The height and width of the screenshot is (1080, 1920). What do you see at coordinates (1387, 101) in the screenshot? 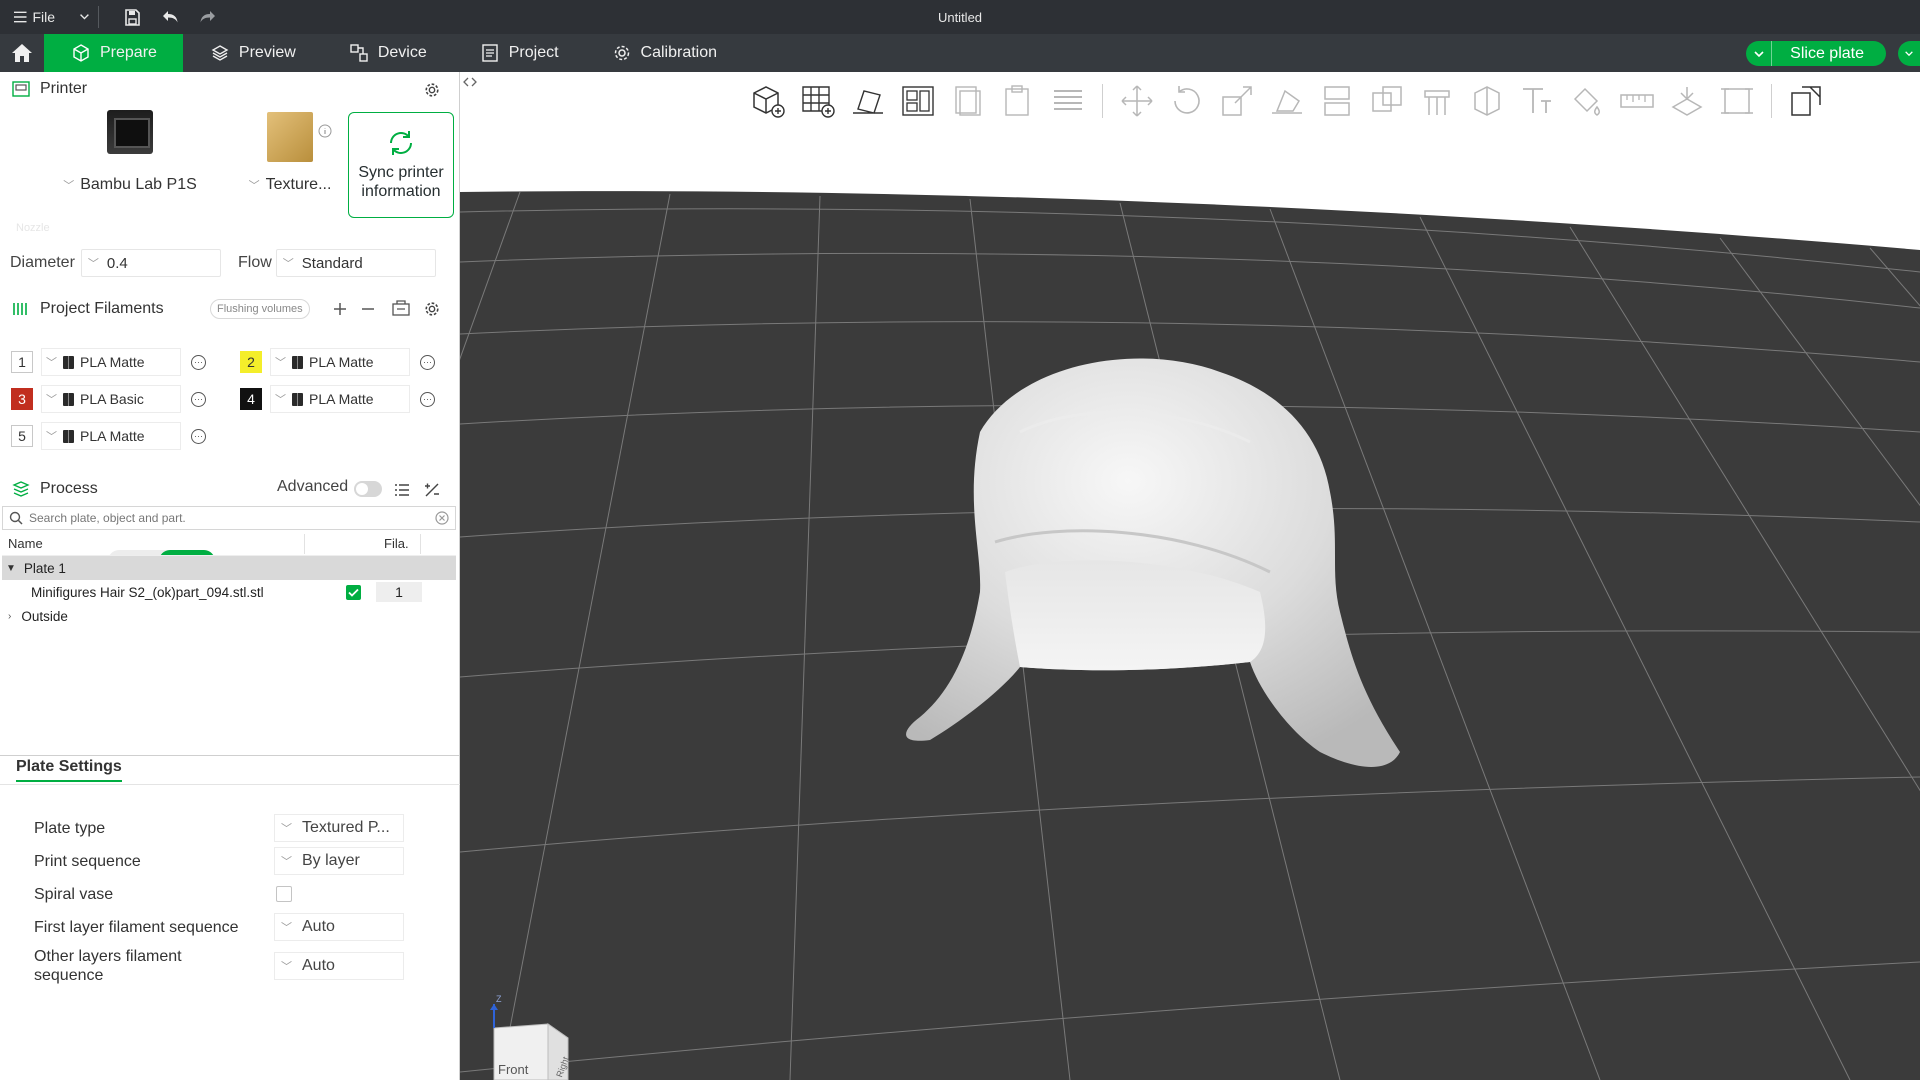
I see `boolean-button` at bounding box center [1387, 101].